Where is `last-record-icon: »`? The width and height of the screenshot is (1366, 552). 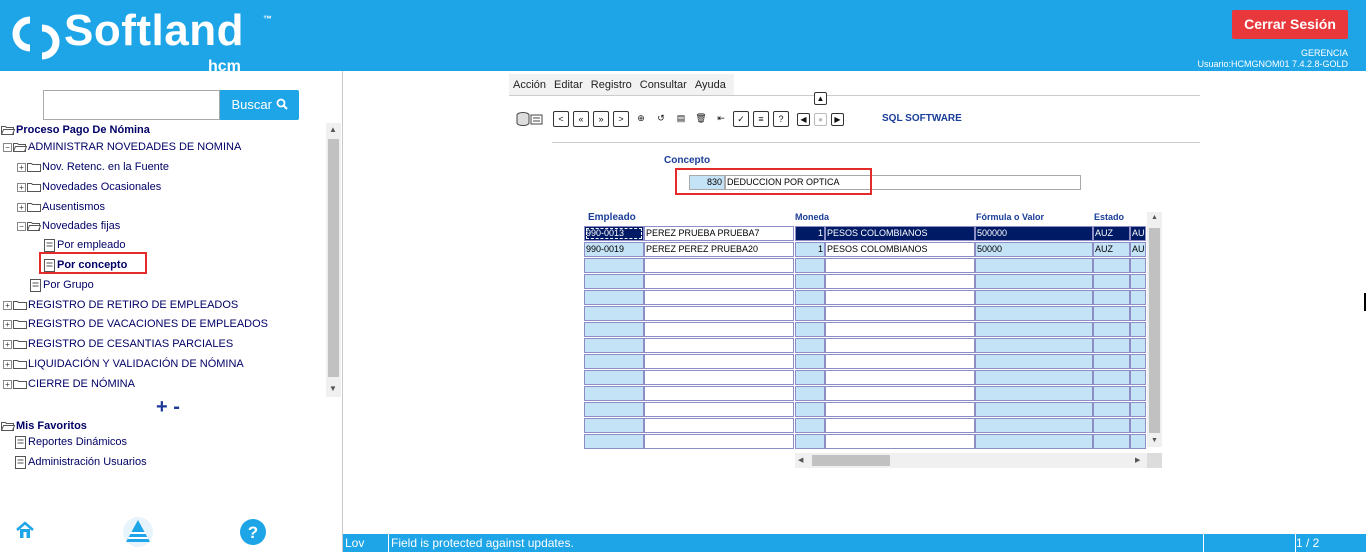 last-record-icon: » is located at coordinates (601, 119).